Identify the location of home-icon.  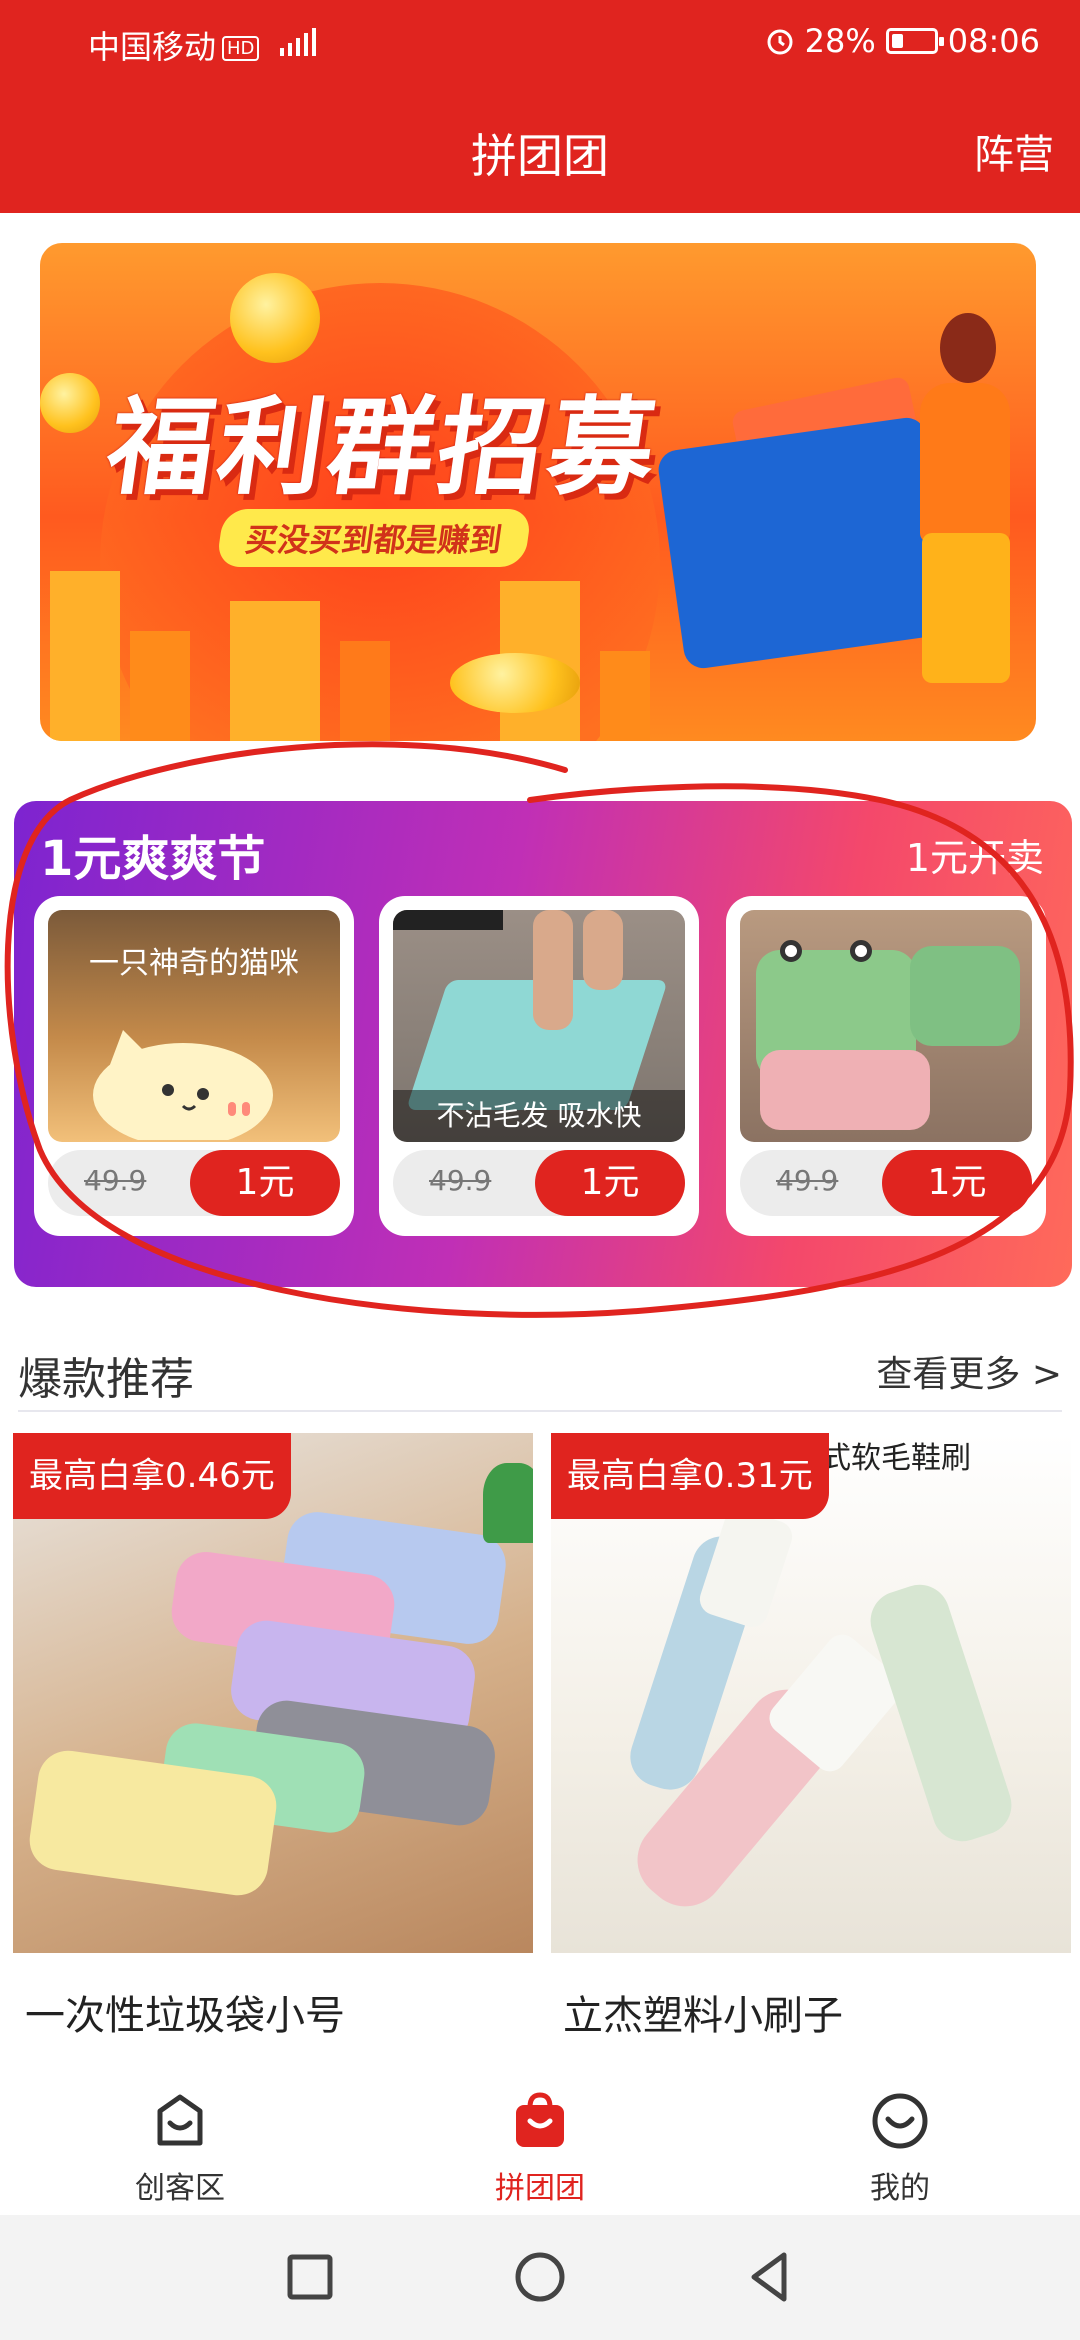
(540, 2277).